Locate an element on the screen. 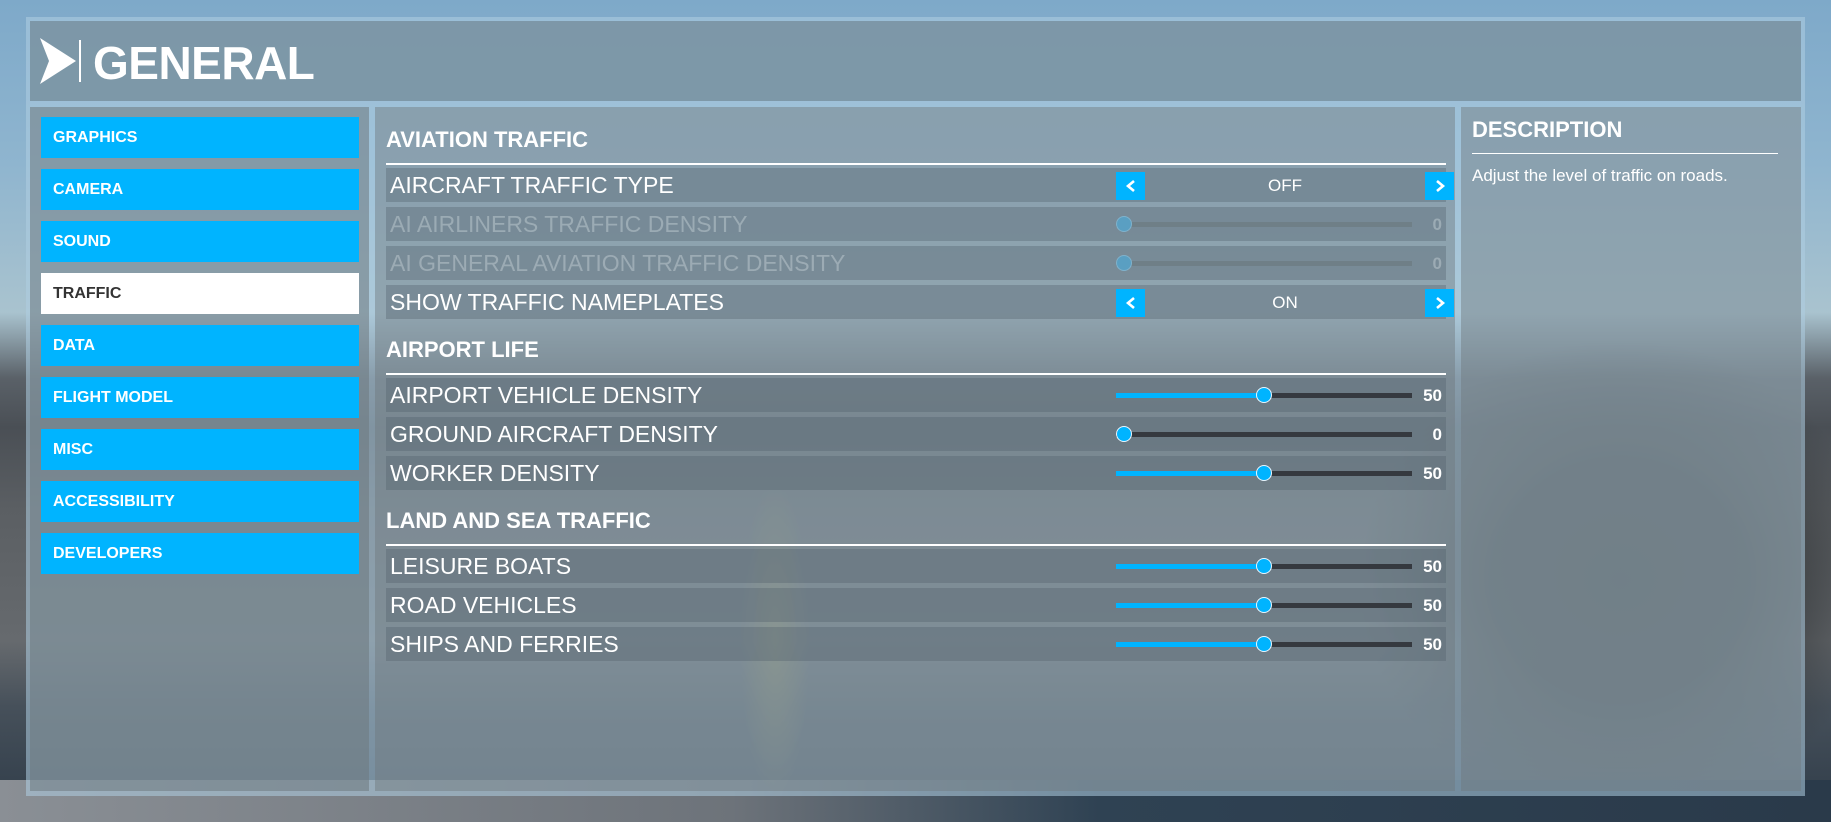 Image resolution: width=1831 pixels, height=822 pixels. setting-row-aircraft-traffic-type: AIRCRAFT TRAFFIC TYPE OFF is located at coordinates (920, 185).